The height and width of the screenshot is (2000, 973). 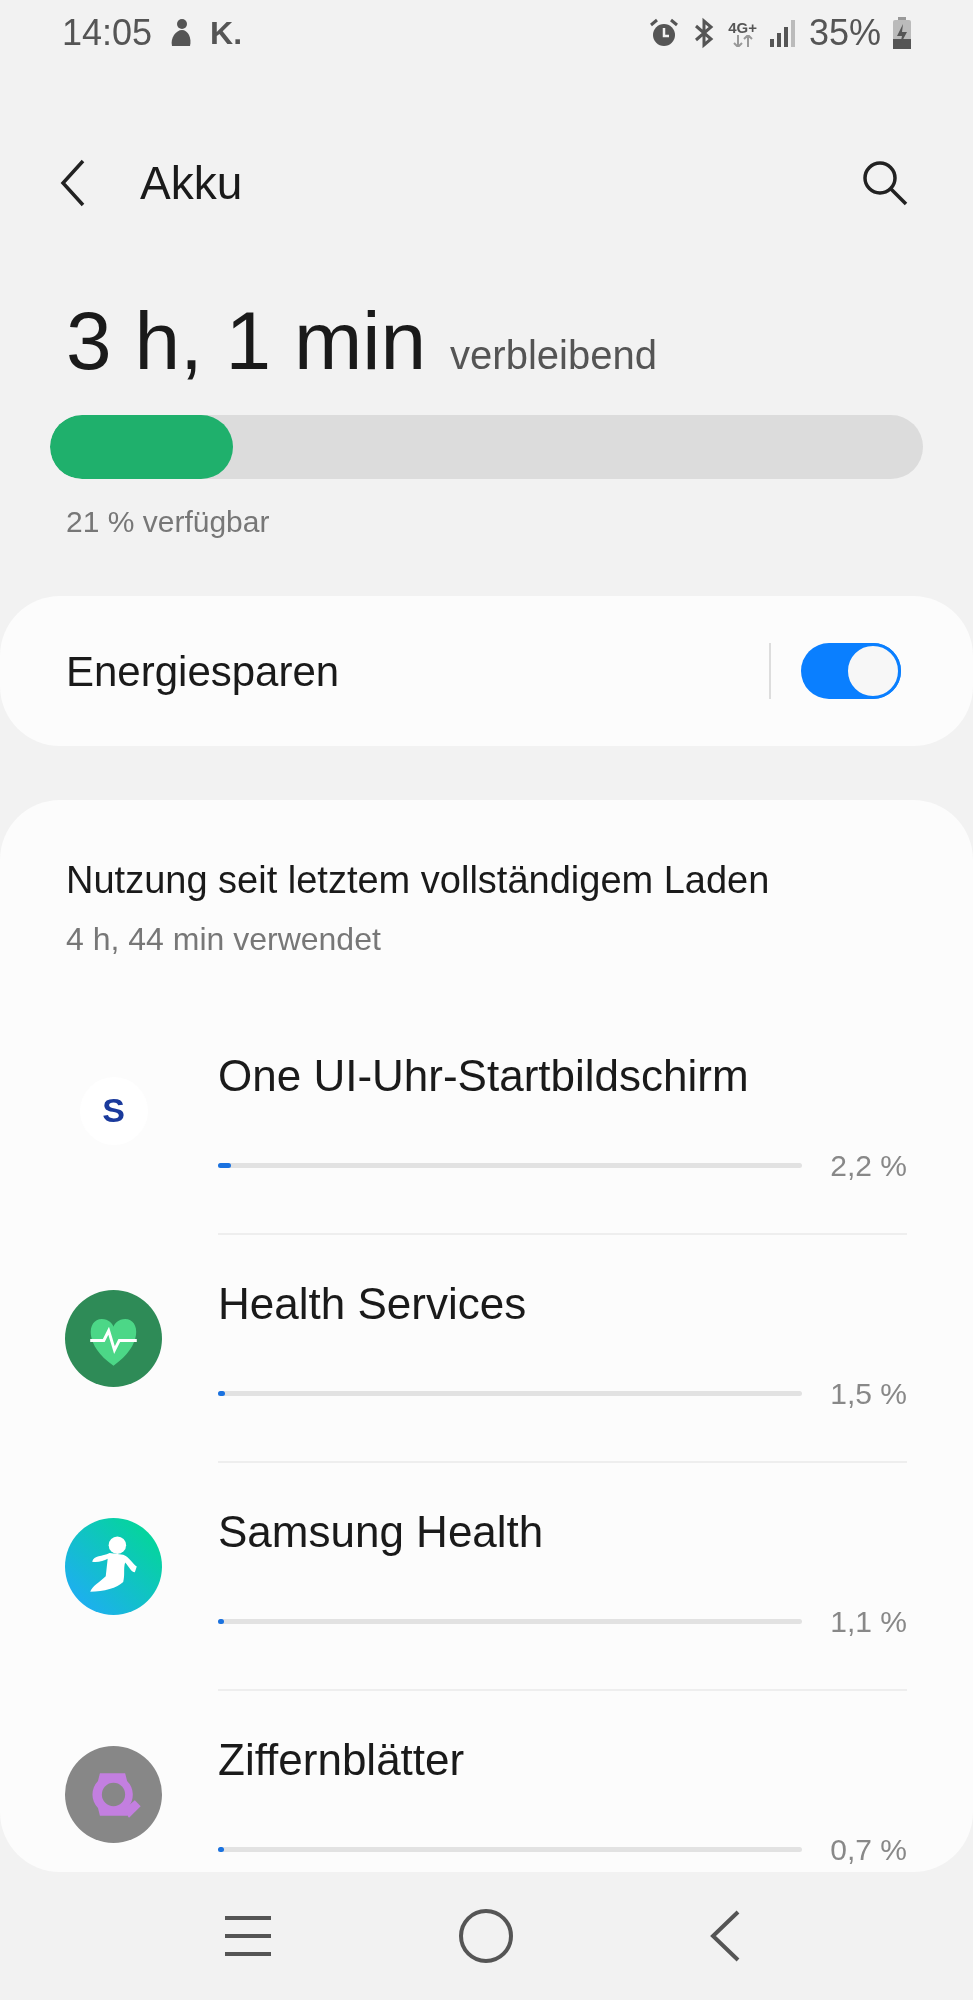 What do you see at coordinates (168, 522) in the screenshot?
I see `available-label: 21 % verfügbar` at bounding box center [168, 522].